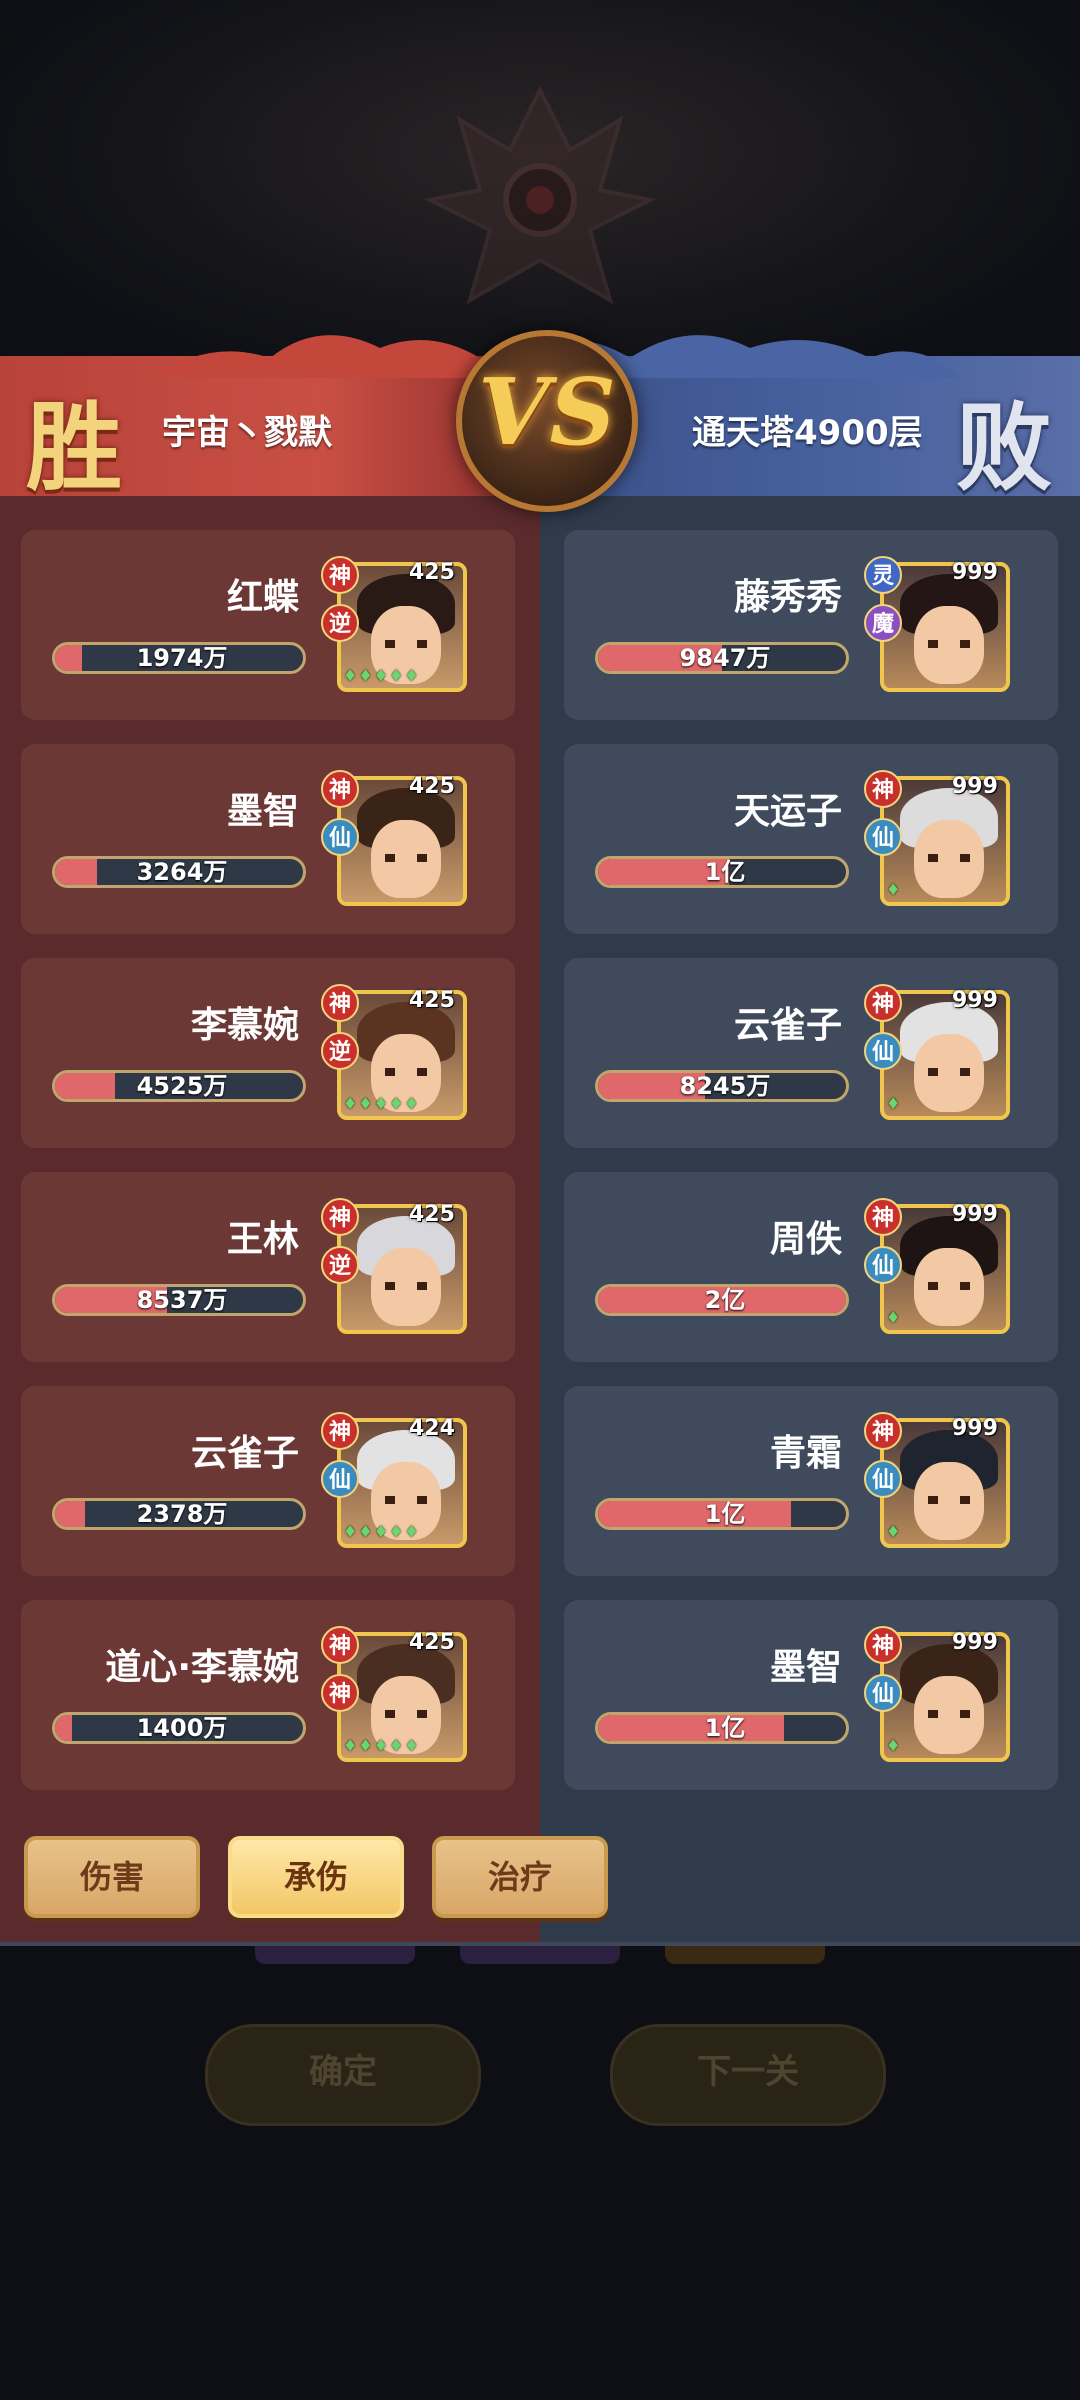  I want to click on damage-taken-bar: 4525万, so click(179, 1086).